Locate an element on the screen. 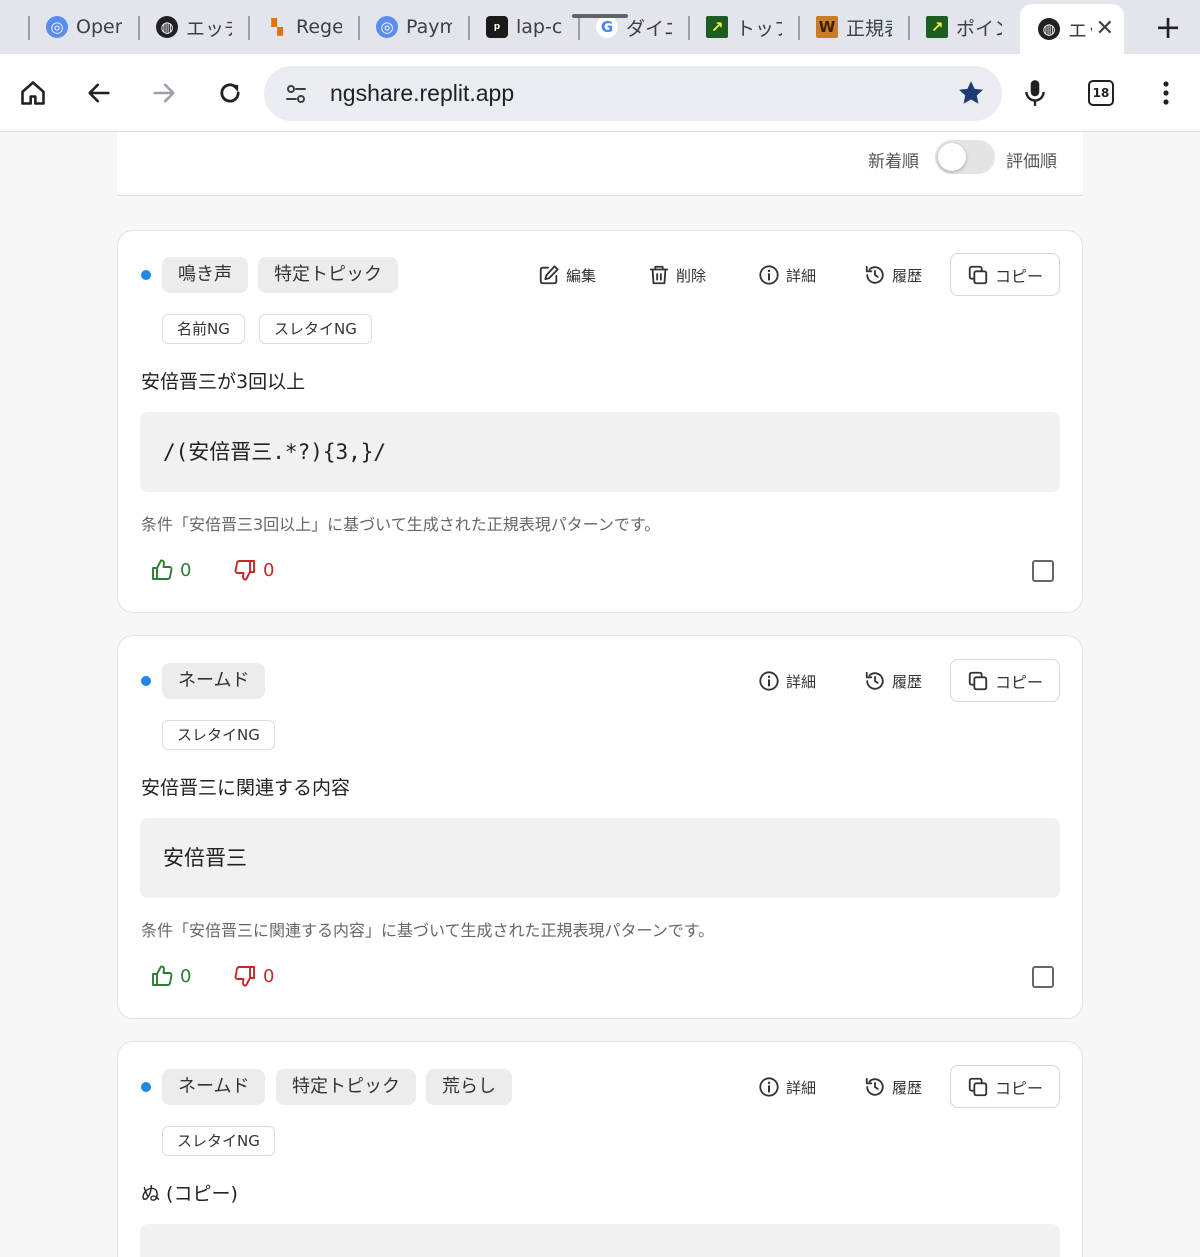  regex-pattern: /(安倍晋三.*?){3,}/ is located at coordinates (600, 452).